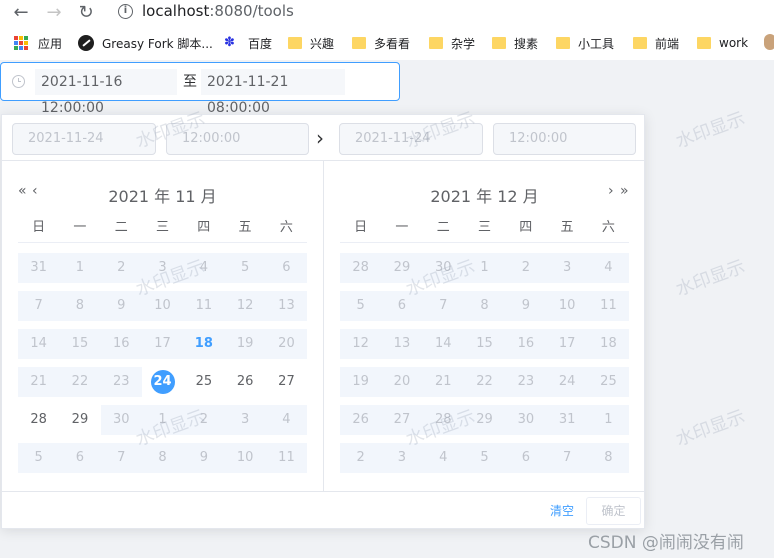 The image size is (774, 558). I want to click on weekday-label: 日, so click(39, 227).